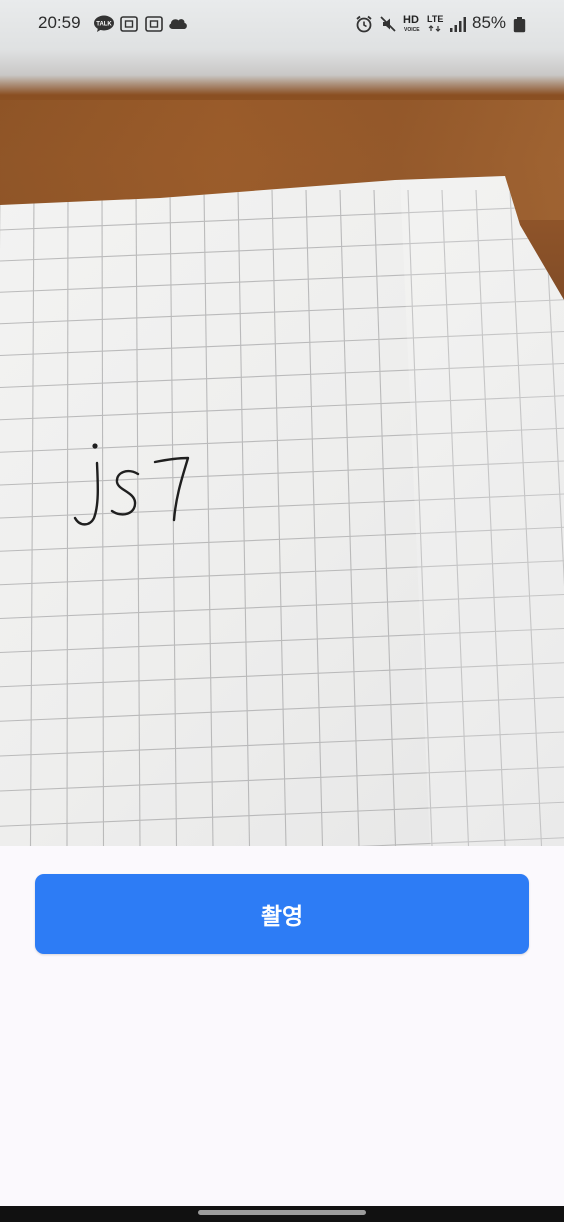 This screenshot has width=564, height=1222. What do you see at coordinates (519, 25) in the screenshot?
I see `battery-icon` at bounding box center [519, 25].